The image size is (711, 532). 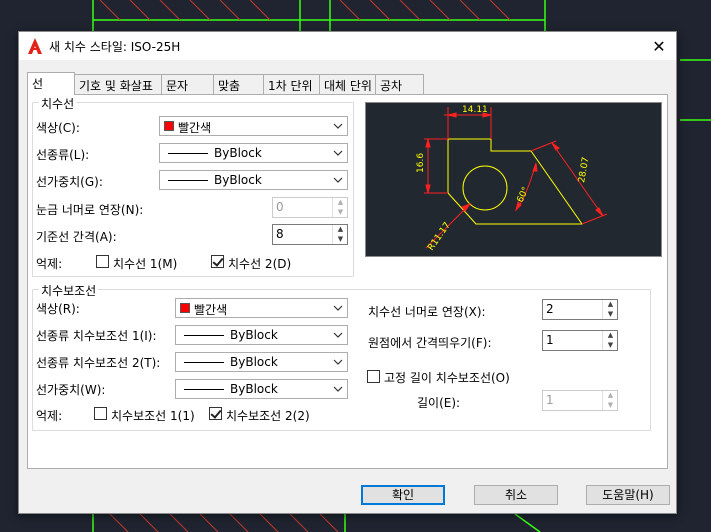 What do you see at coordinates (348, 84) in the screenshot?
I see `tab-alternate-units: 대체 단위` at bounding box center [348, 84].